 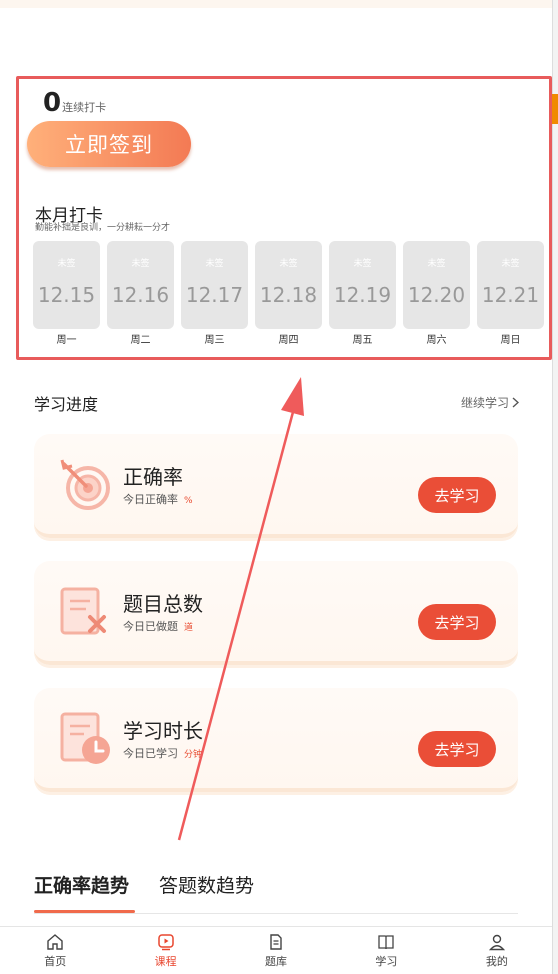 What do you see at coordinates (158, 626) in the screenshot?
I see `card-subtitle: 今日已做题道` at bounding box center [158, 626].